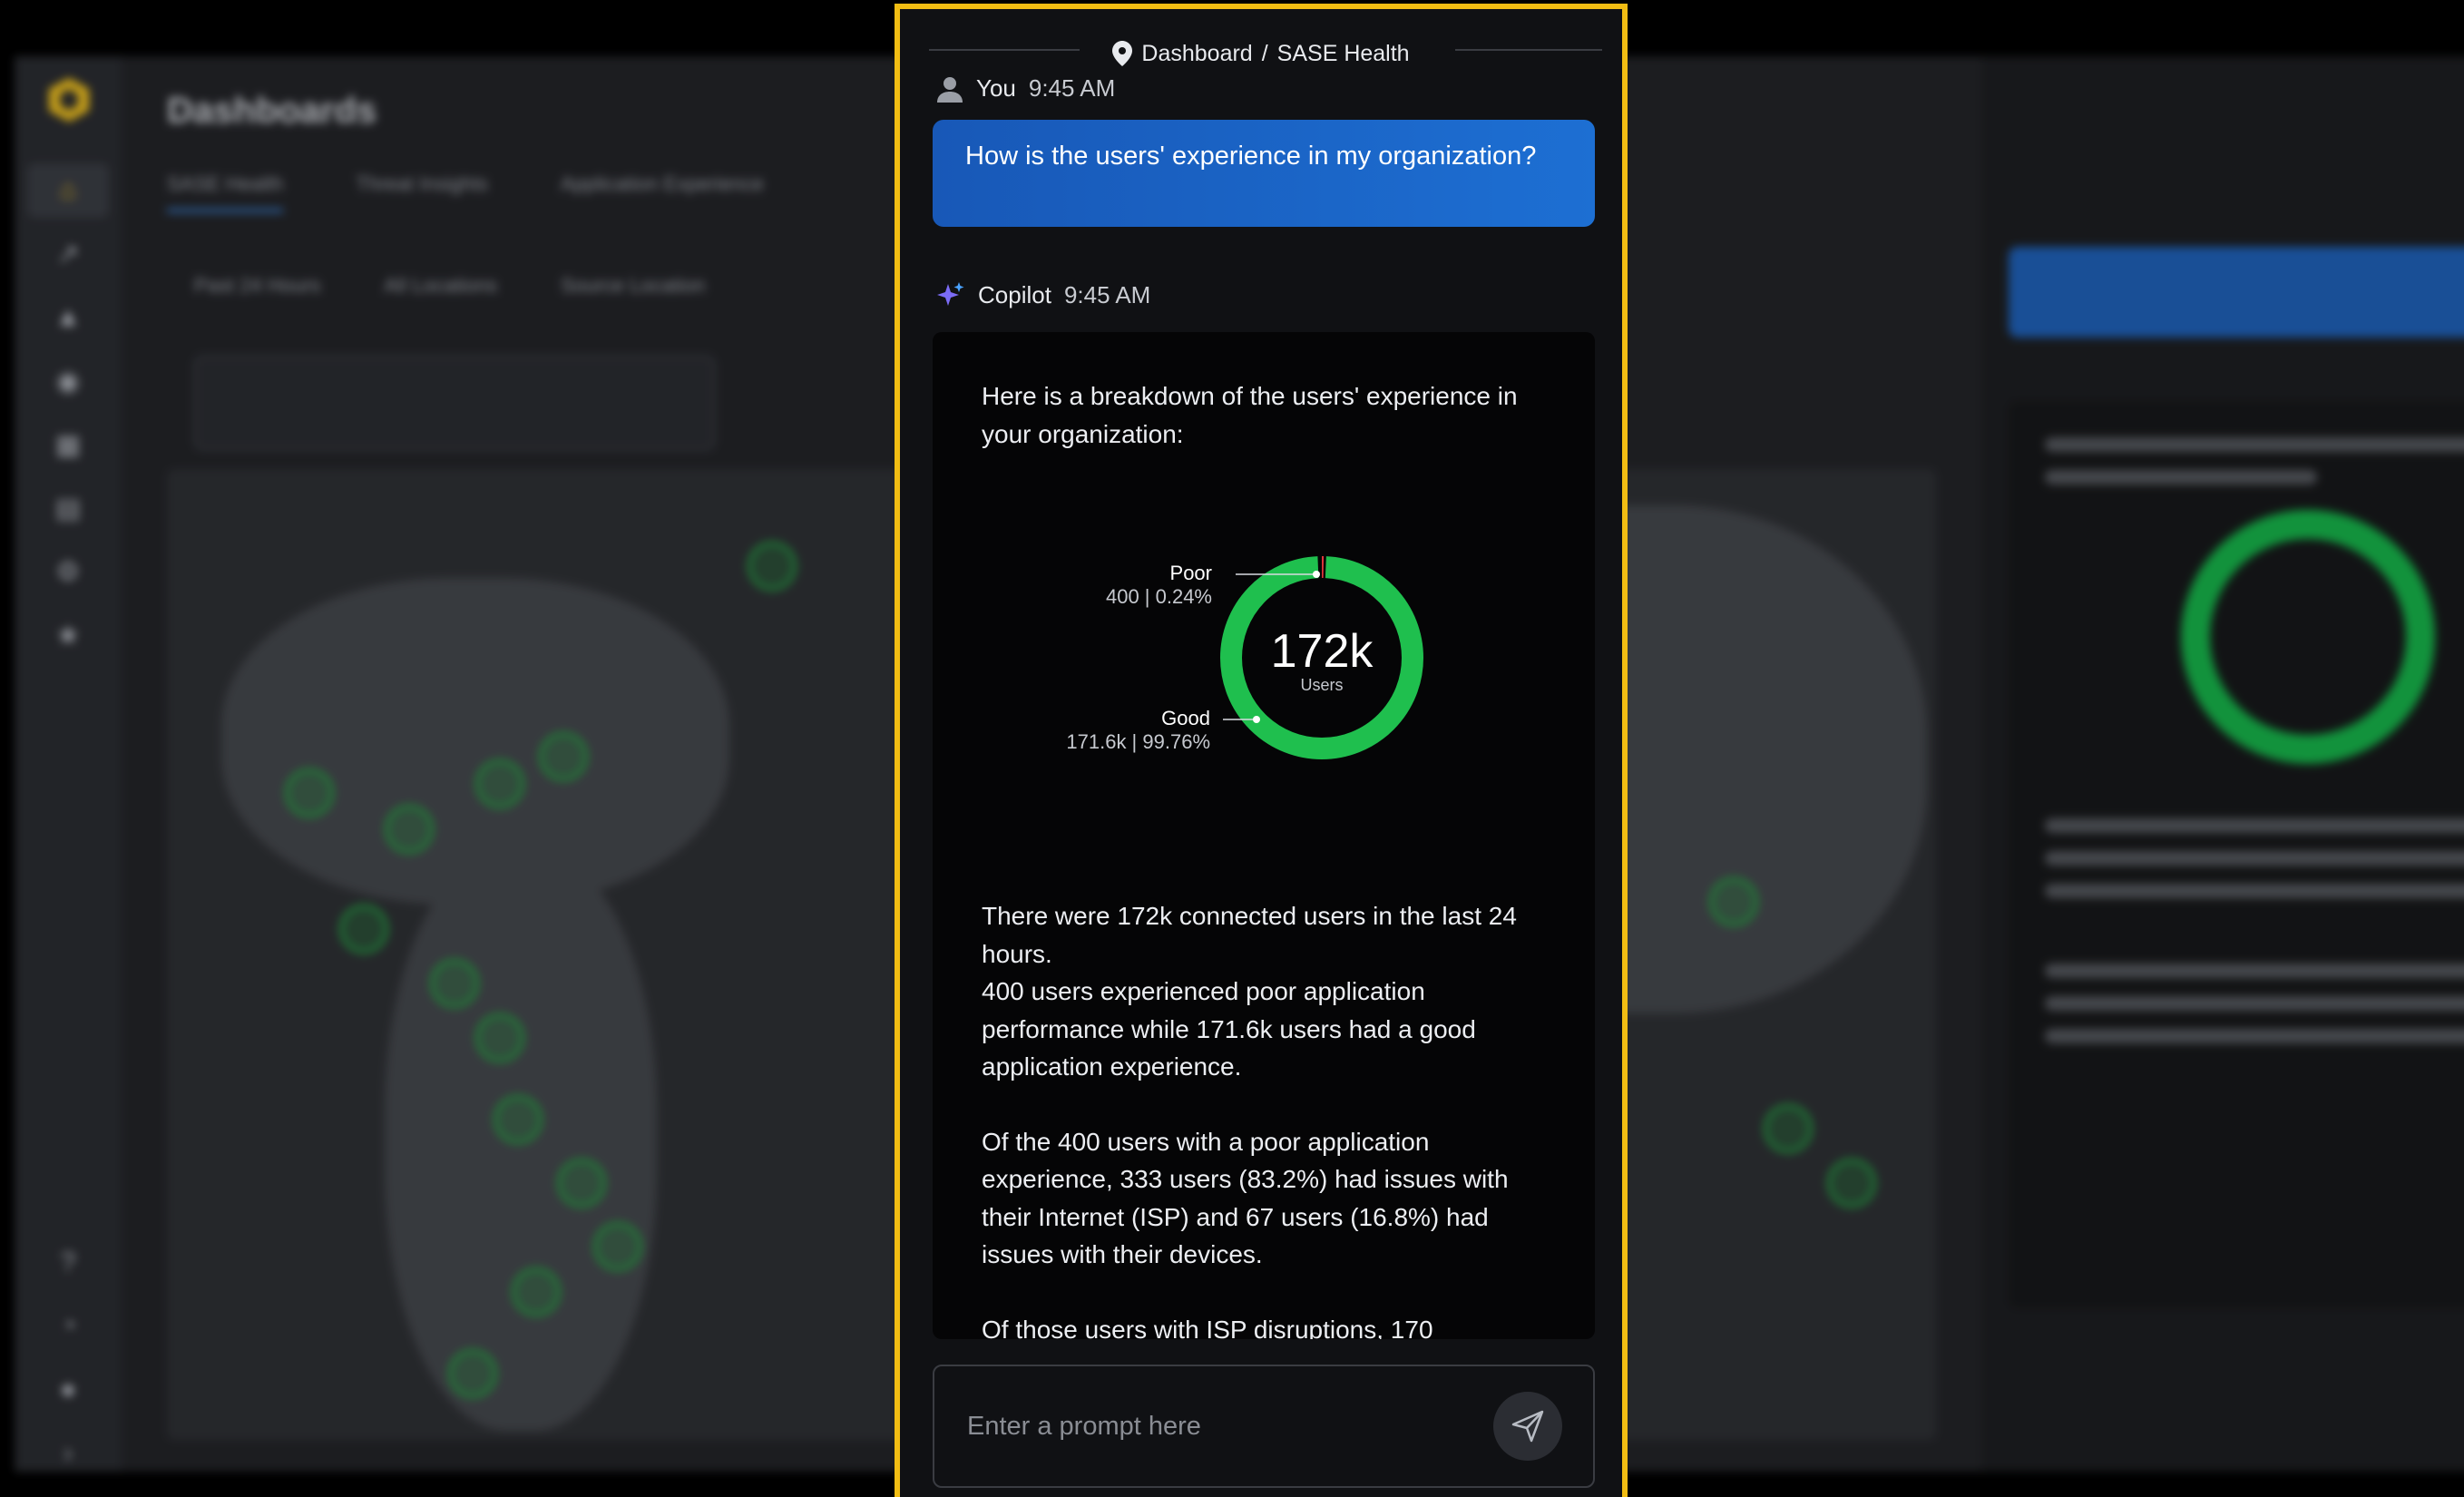  Describe the element at coordinates (1229, 1426) in the screenshot. I see `prompt-input` at that location.